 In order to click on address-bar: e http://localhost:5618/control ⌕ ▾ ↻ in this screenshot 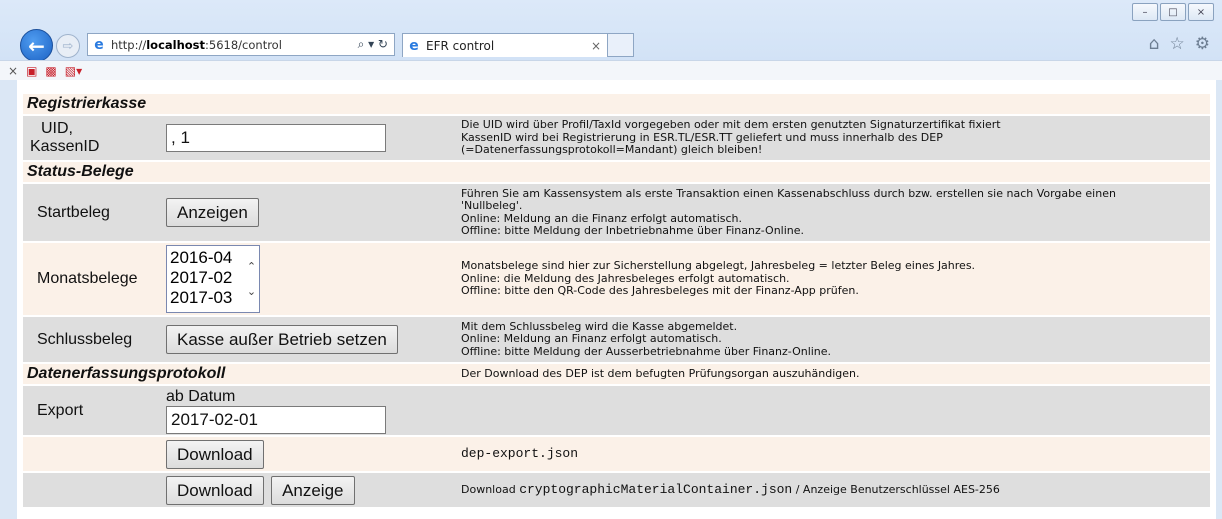, I will do `click(241, 44)`.